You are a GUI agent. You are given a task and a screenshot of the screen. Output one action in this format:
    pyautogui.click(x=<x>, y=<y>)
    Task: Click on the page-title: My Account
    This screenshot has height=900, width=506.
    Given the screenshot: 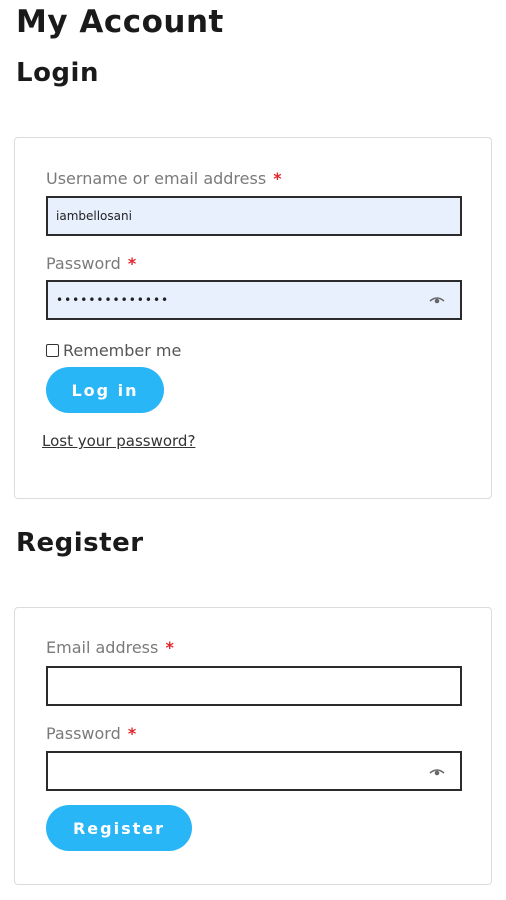 What is the action you would take?
    pyautogui.click(x=120, y=22)
    